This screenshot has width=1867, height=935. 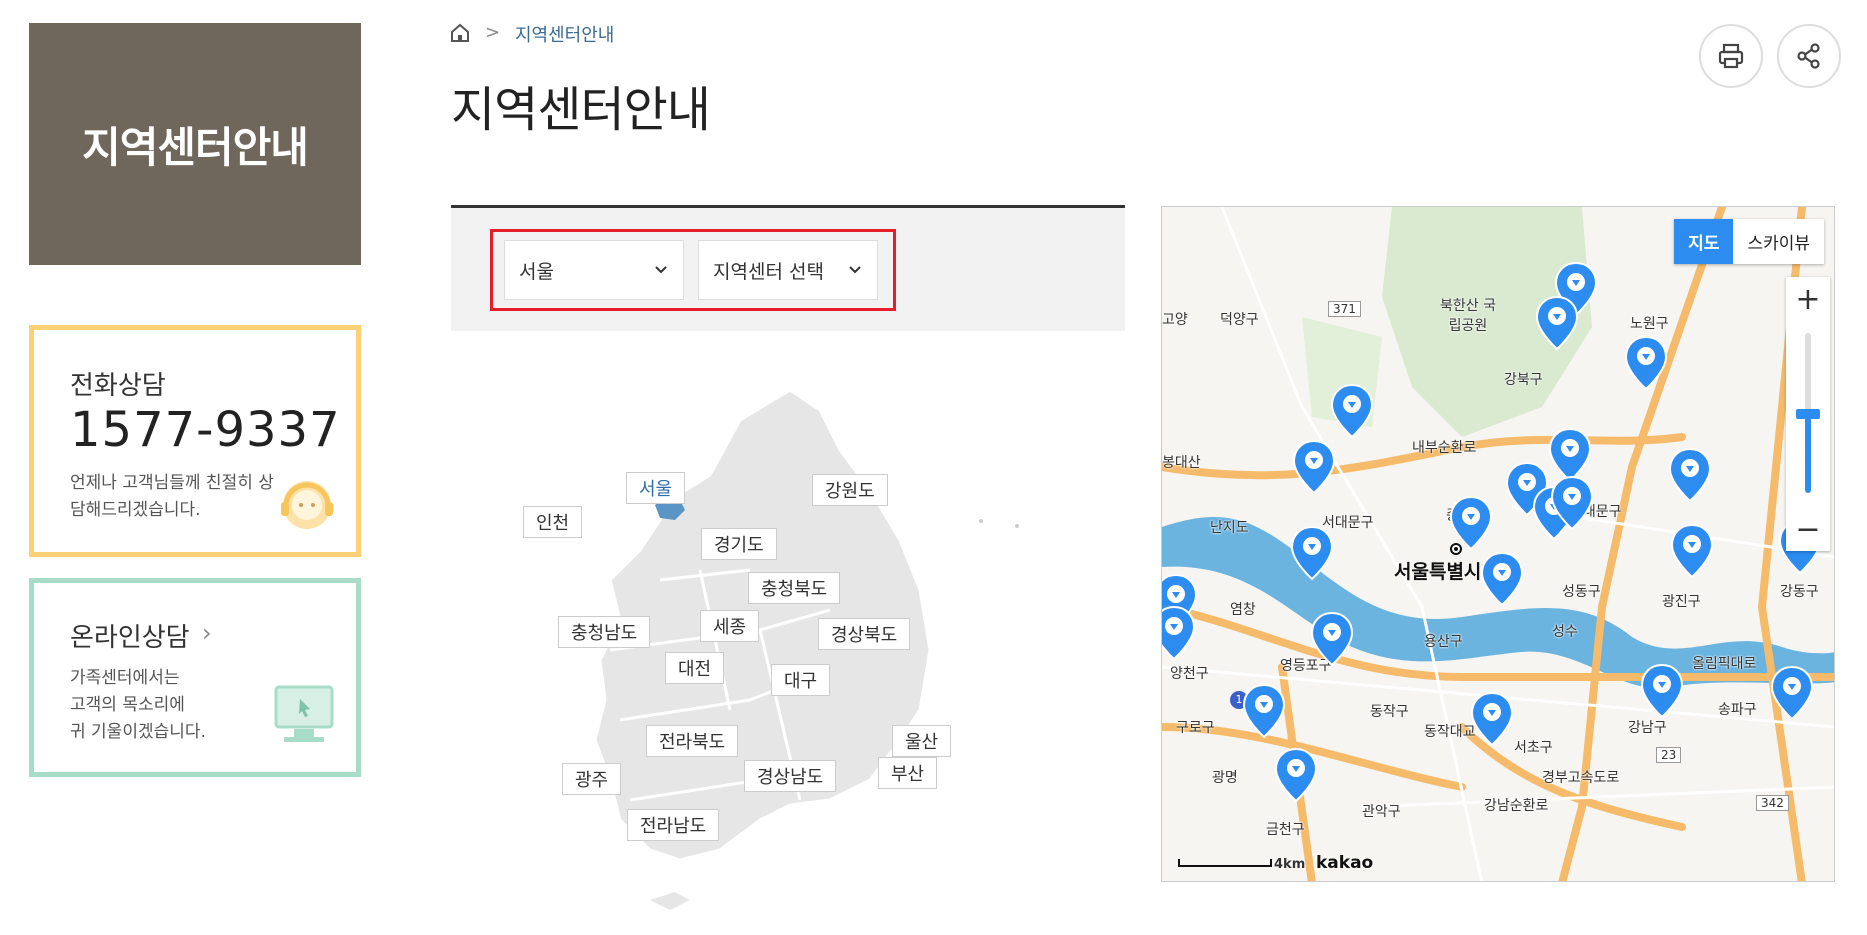 I want to click on region-label-daegu: 대구, so click(x=801, y=680).